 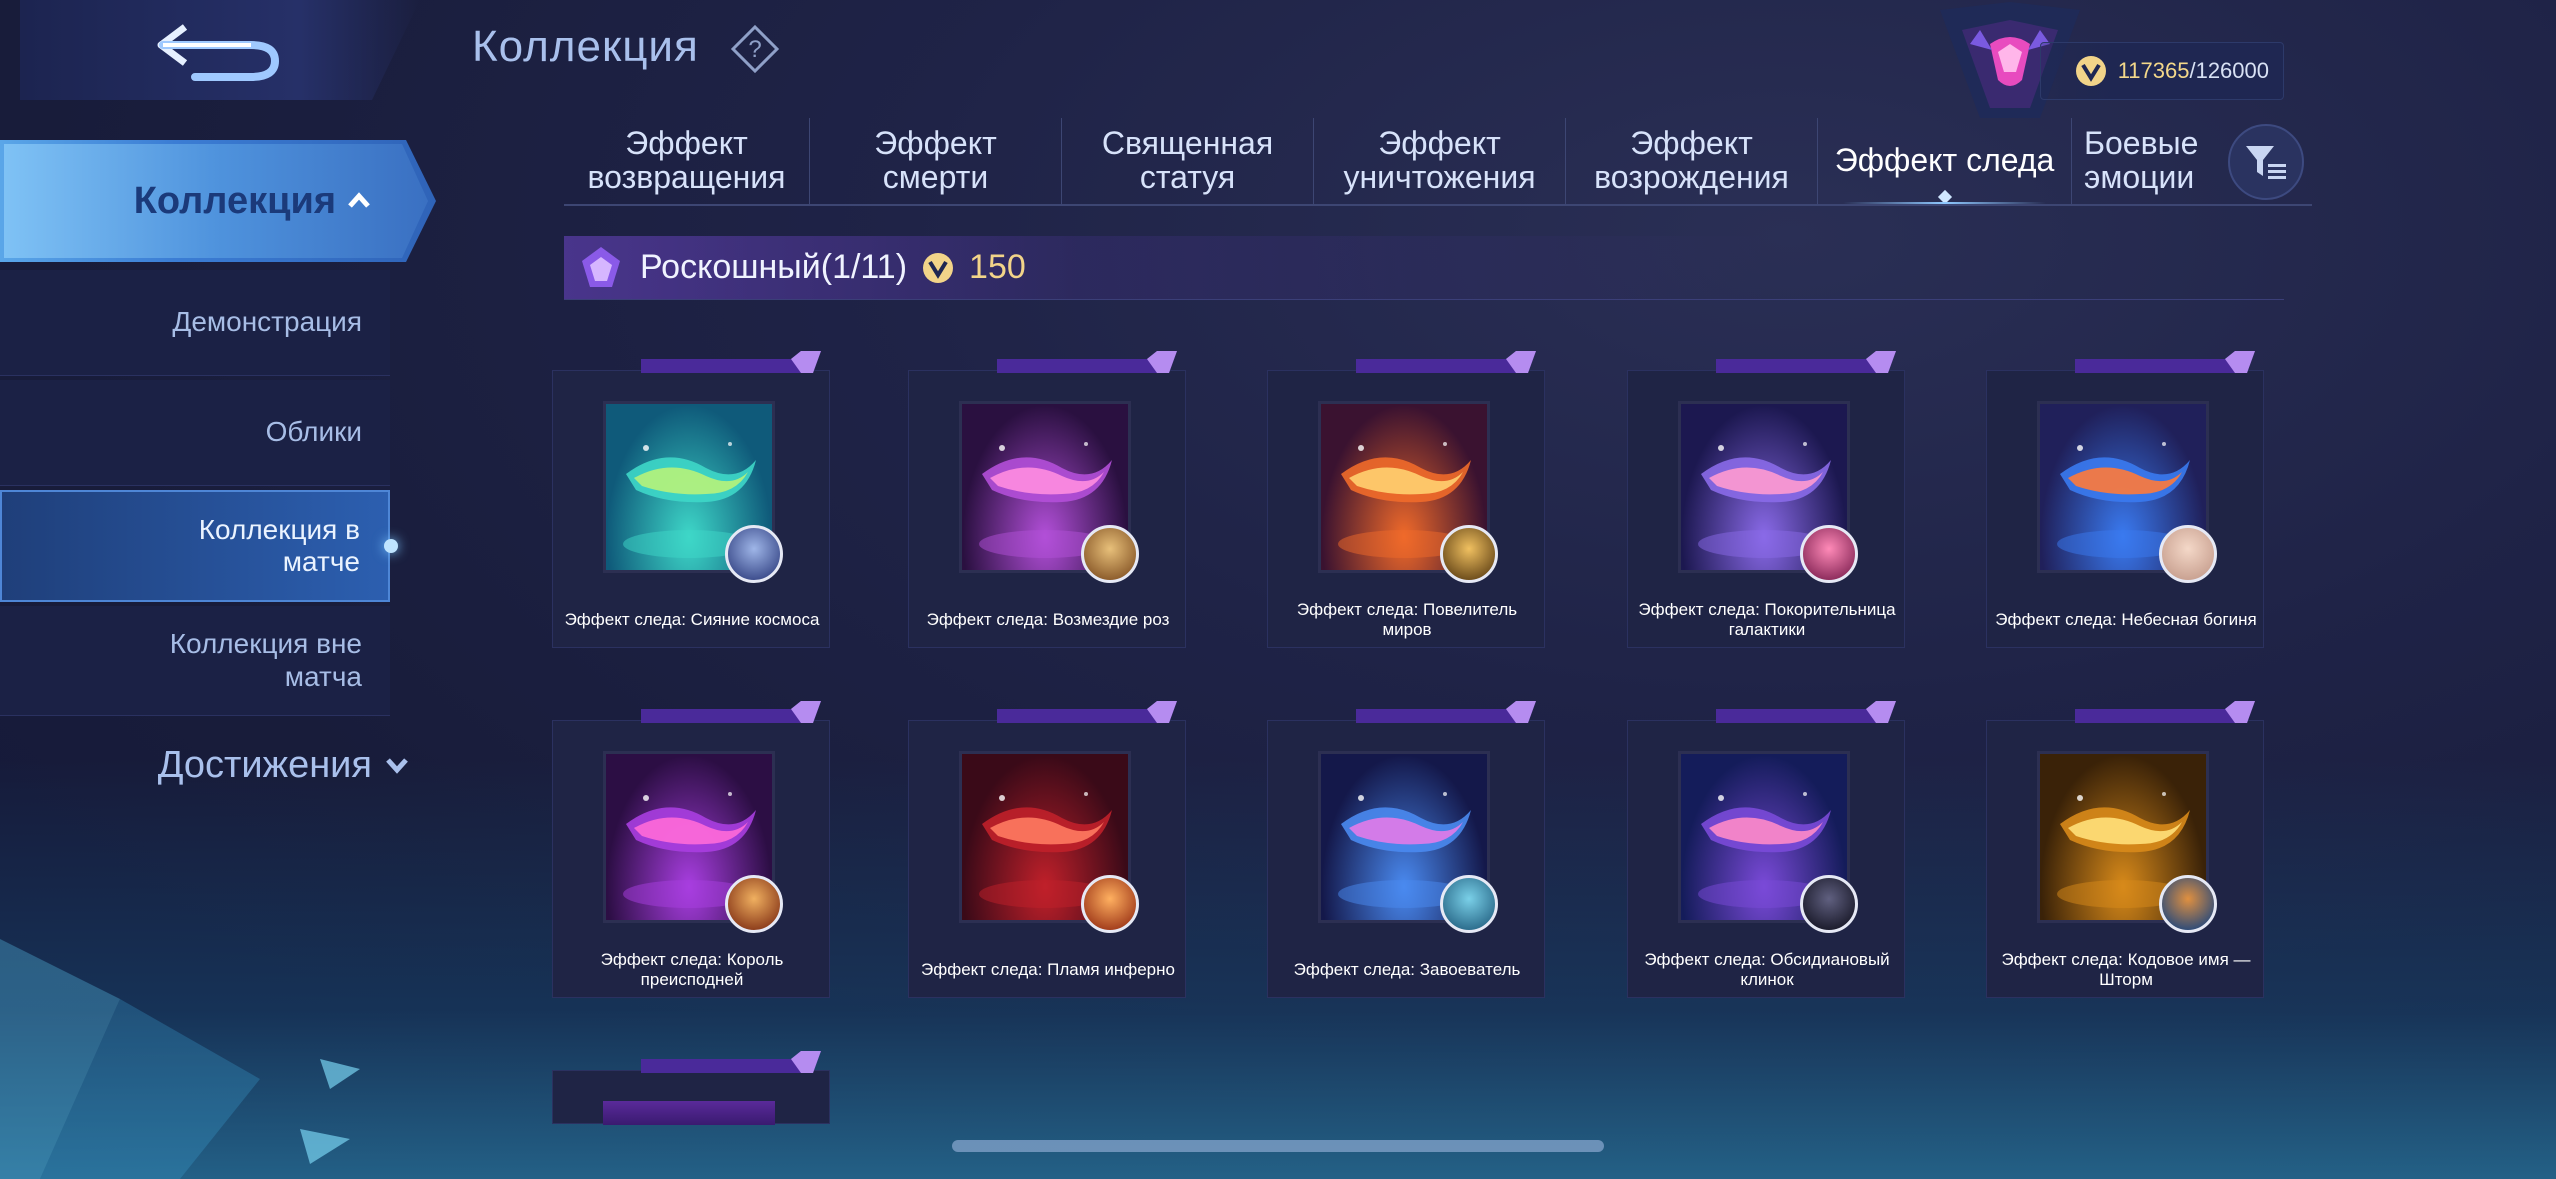 I want to click on card-label: Эффект следа: Король преисподней, so click(x=692, y=969).